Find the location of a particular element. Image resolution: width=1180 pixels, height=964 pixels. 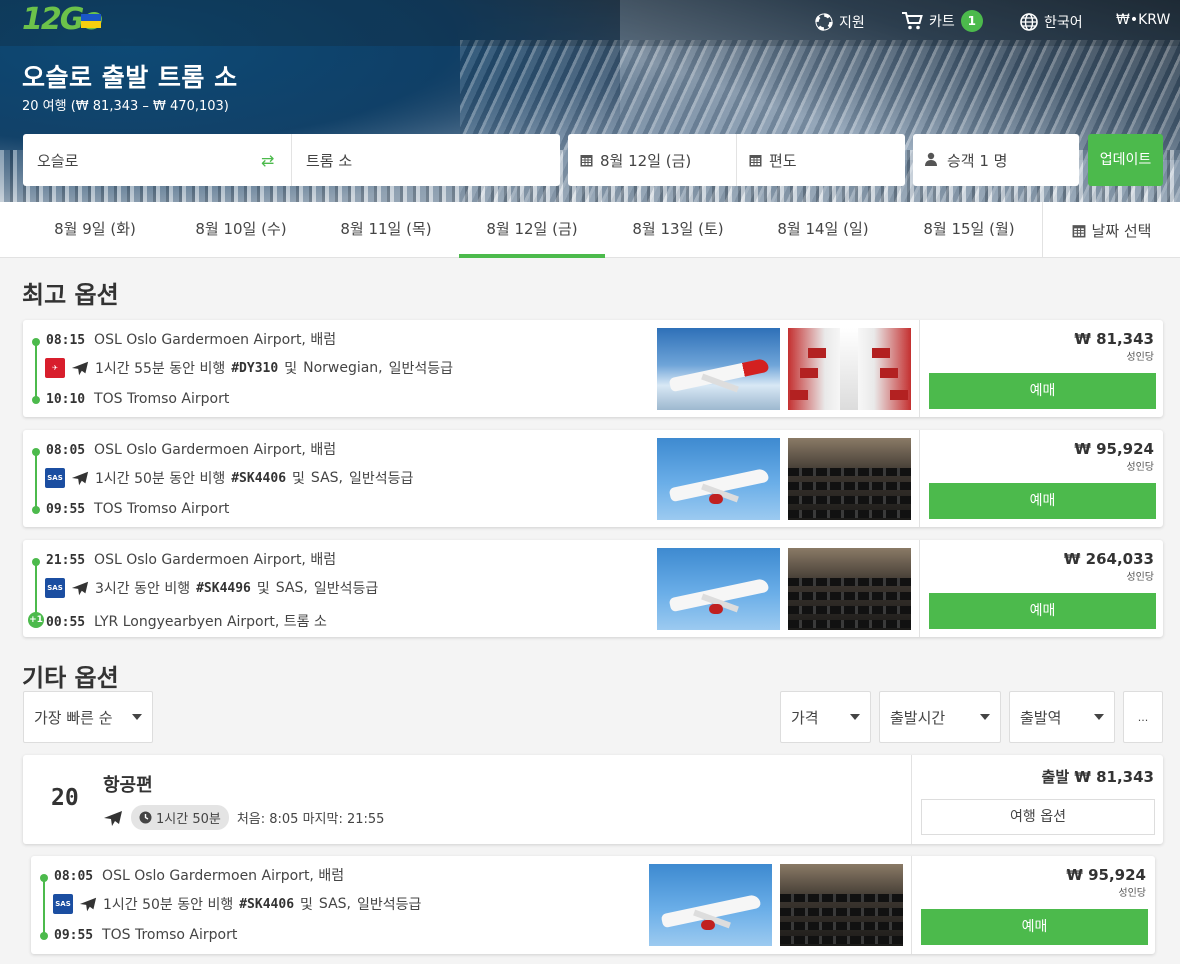

clock-icon is located at coordinates (145, 817).